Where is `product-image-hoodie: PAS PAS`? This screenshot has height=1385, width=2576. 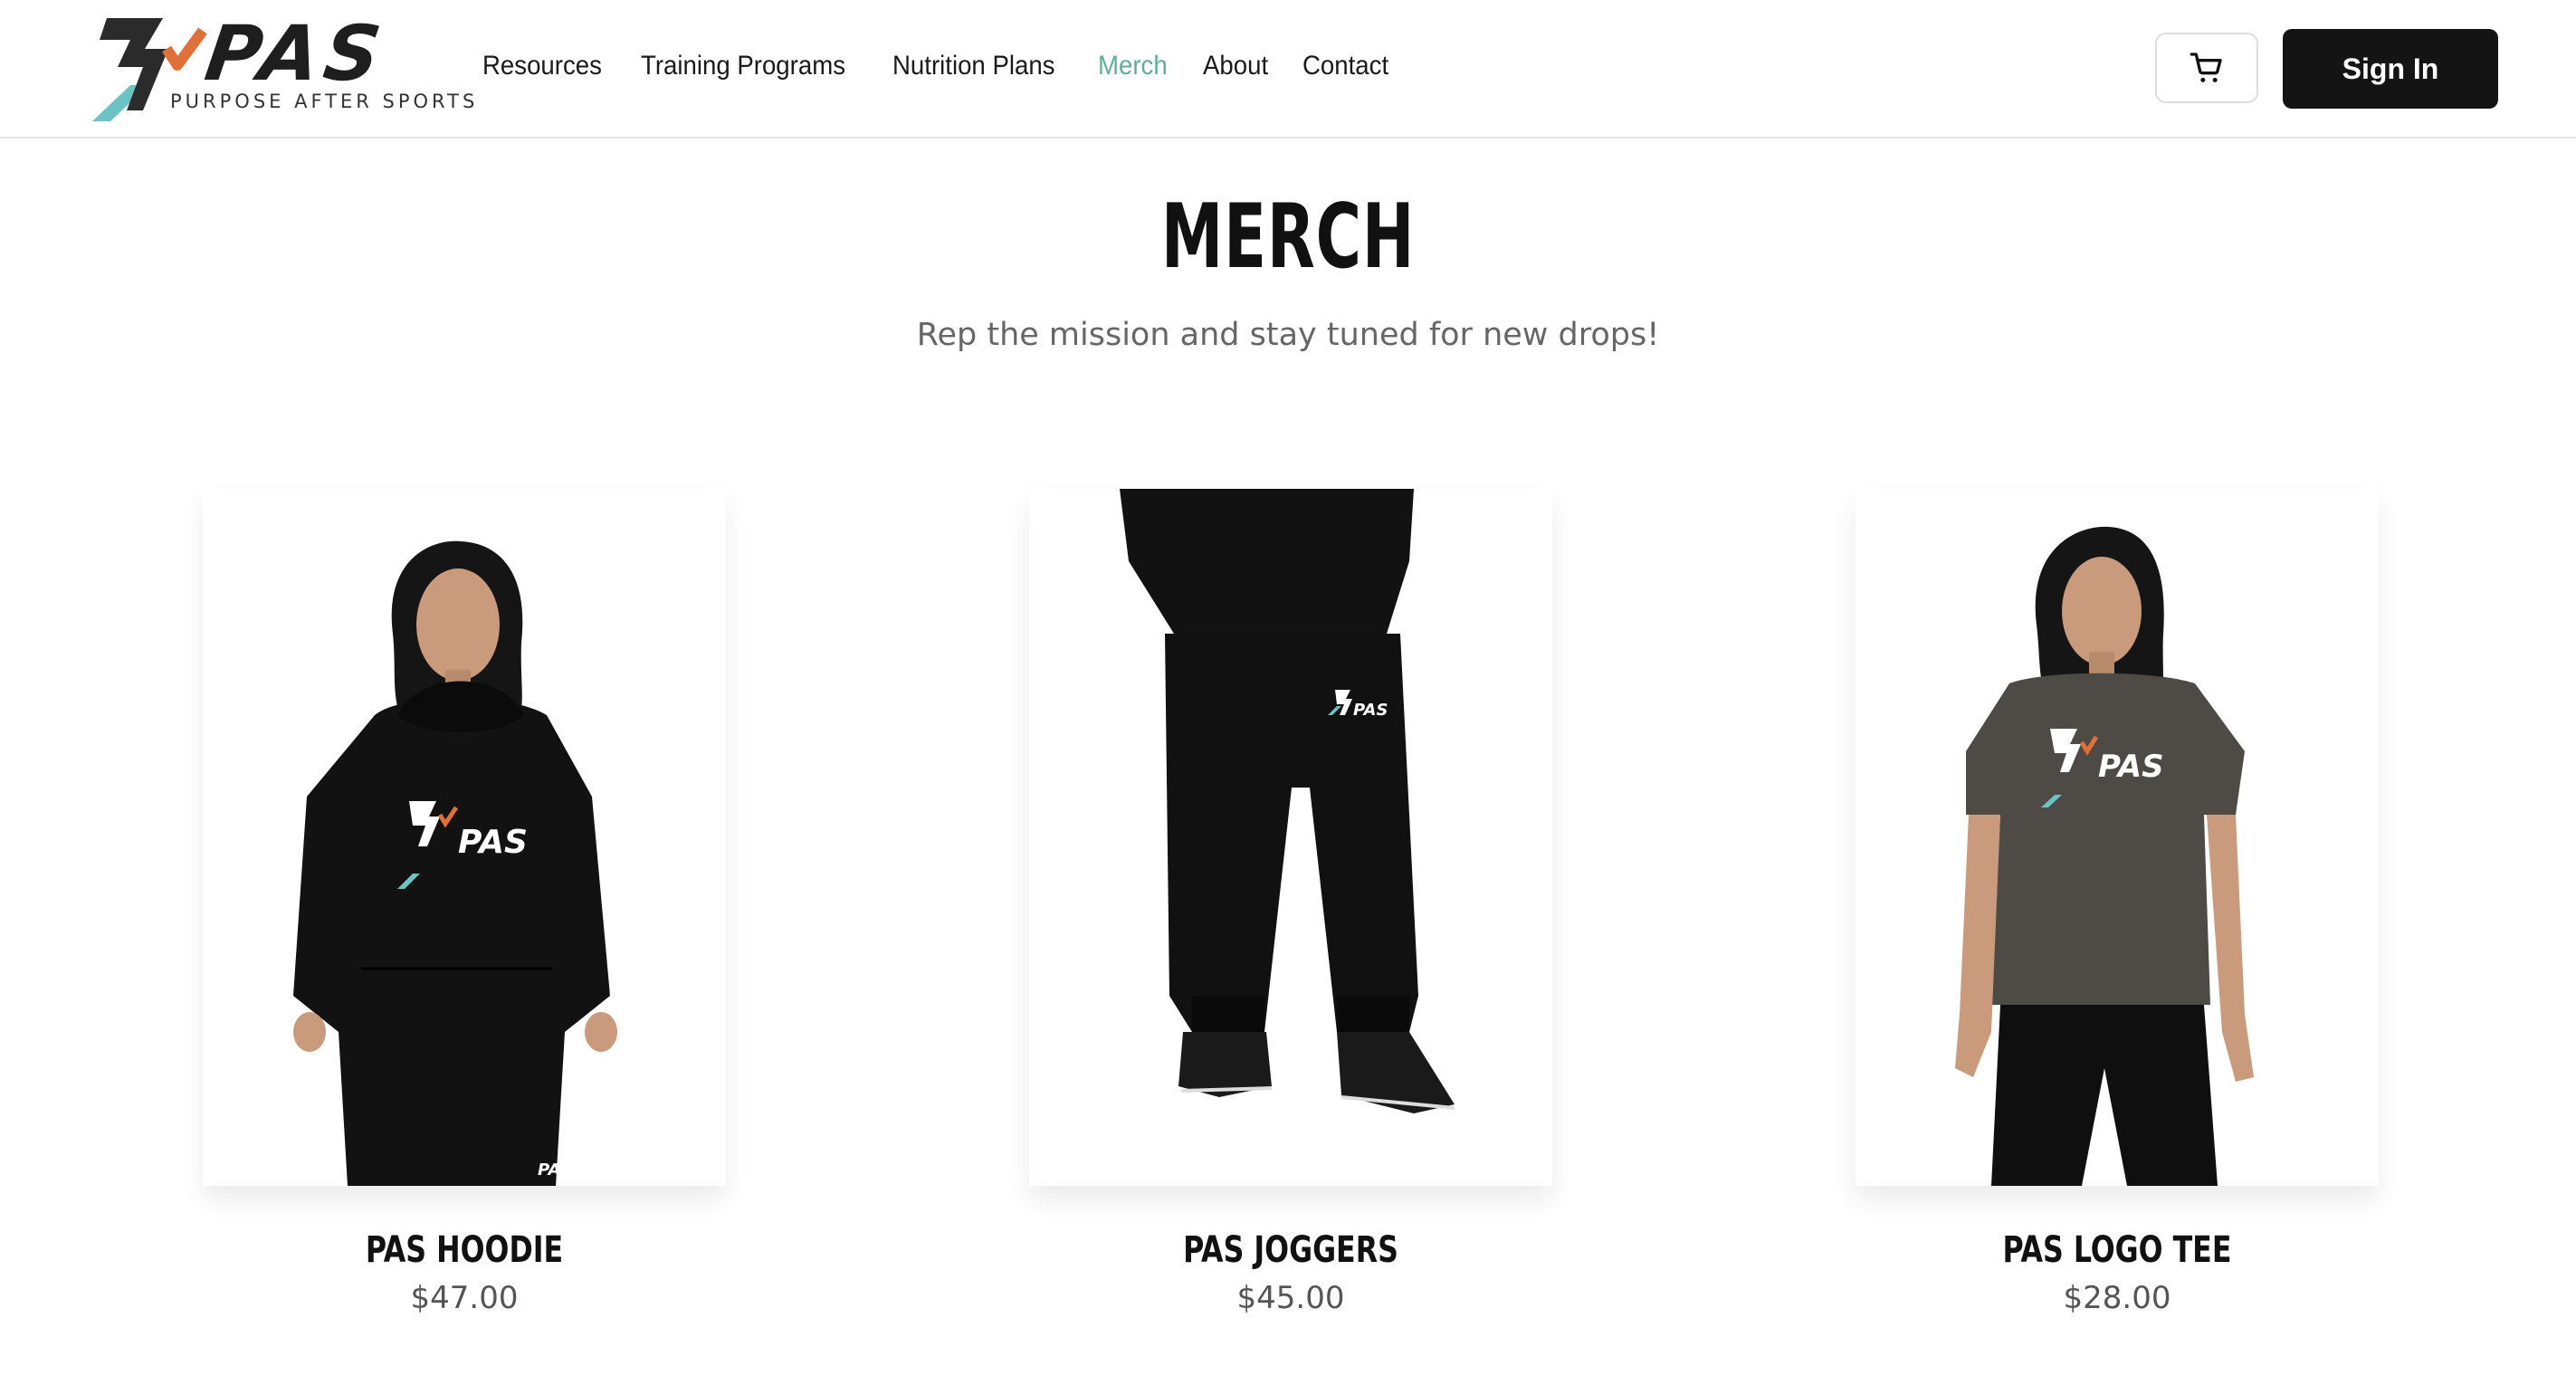 product-image-hoodie: PAS PAS is located at coordinates (465, 837).